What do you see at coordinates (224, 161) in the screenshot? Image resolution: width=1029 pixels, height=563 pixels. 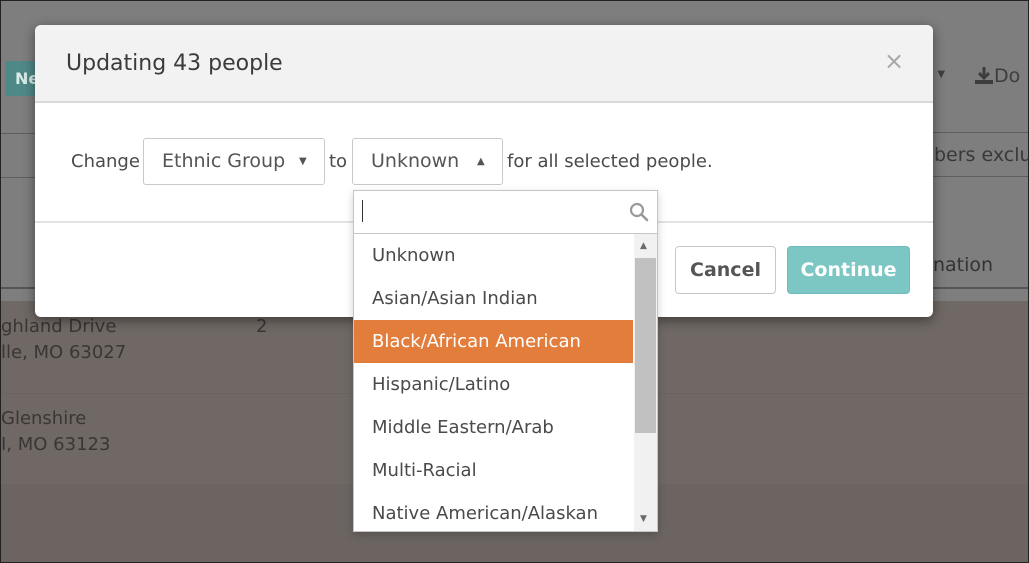 I see `field-select-value: Ethnic Group` at bounding box center [224, 161].